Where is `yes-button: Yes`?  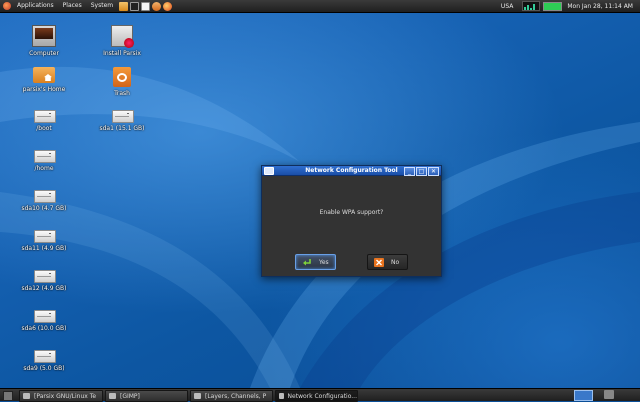 yes-button: Yes is located at coordinates (315, 262).